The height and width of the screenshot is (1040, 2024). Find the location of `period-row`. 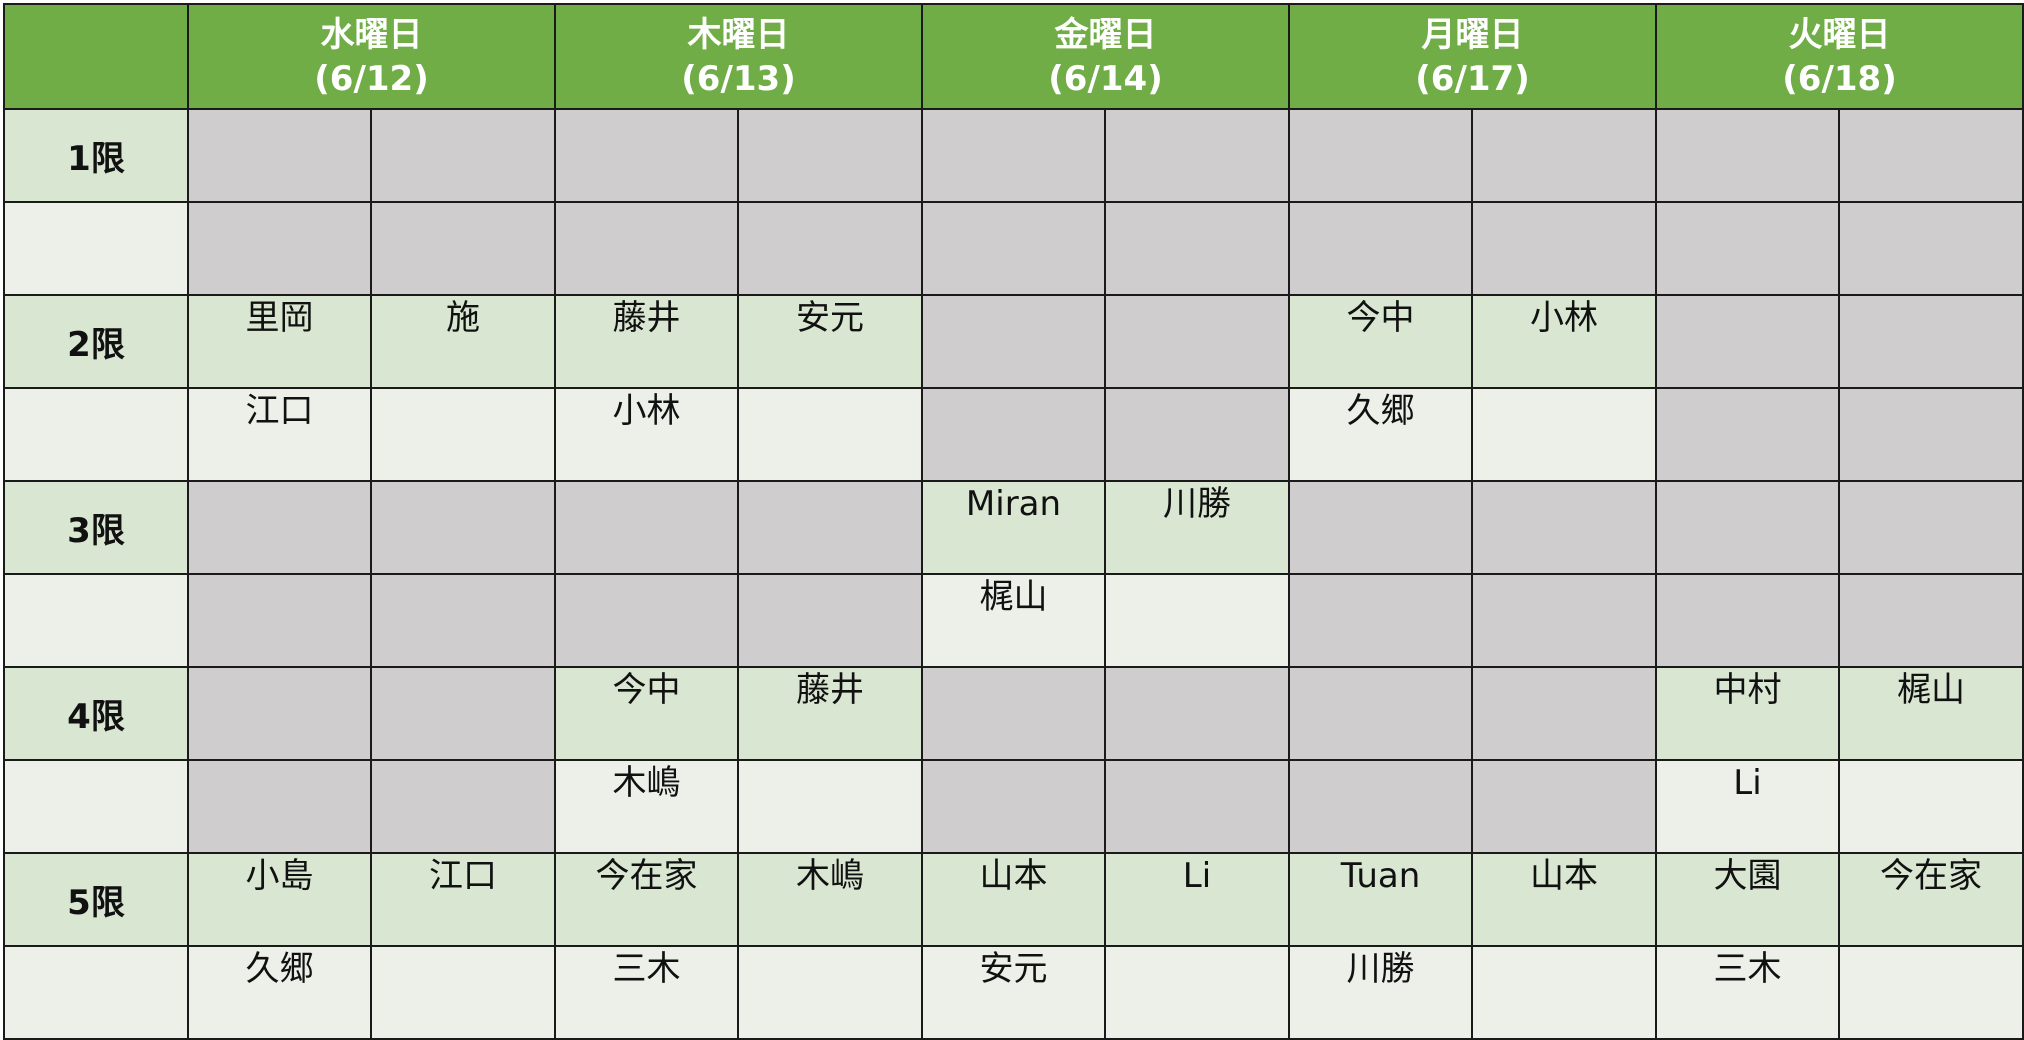

period-row is located at coordinates (1013, 248).